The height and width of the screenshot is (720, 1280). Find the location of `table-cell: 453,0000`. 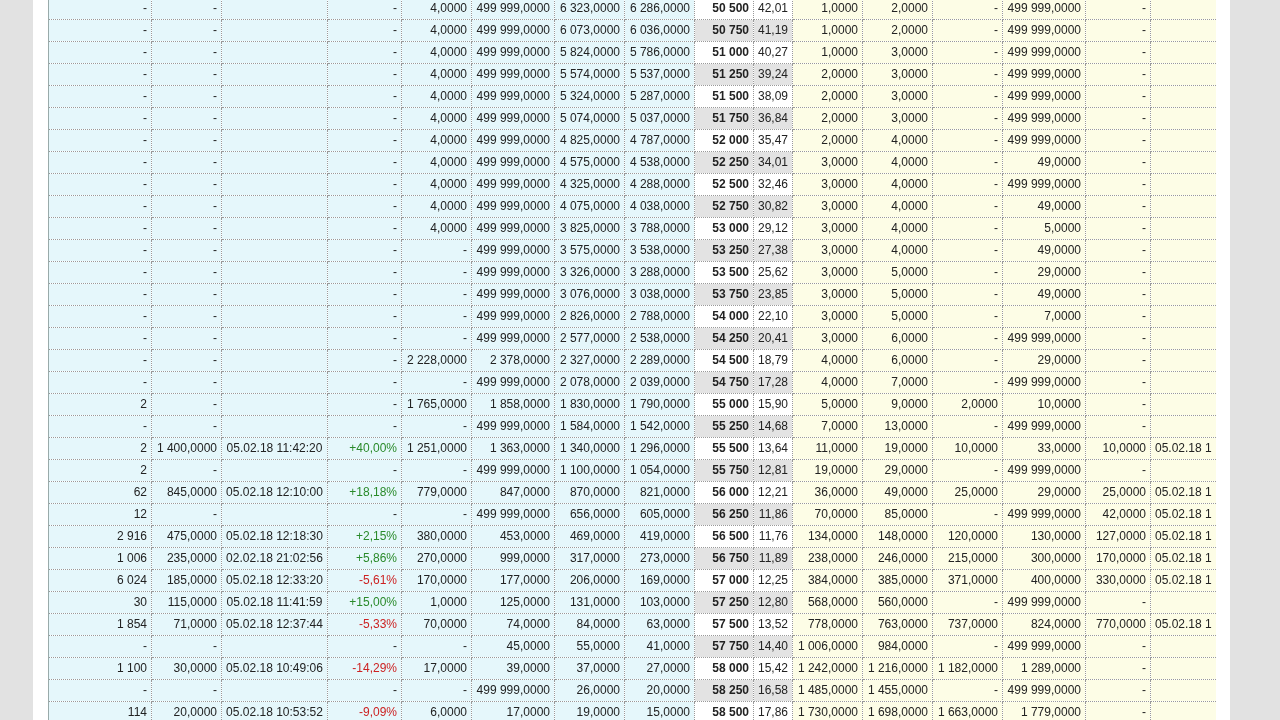

table-cell: 453,0000 is located at coordinates (513, 536).